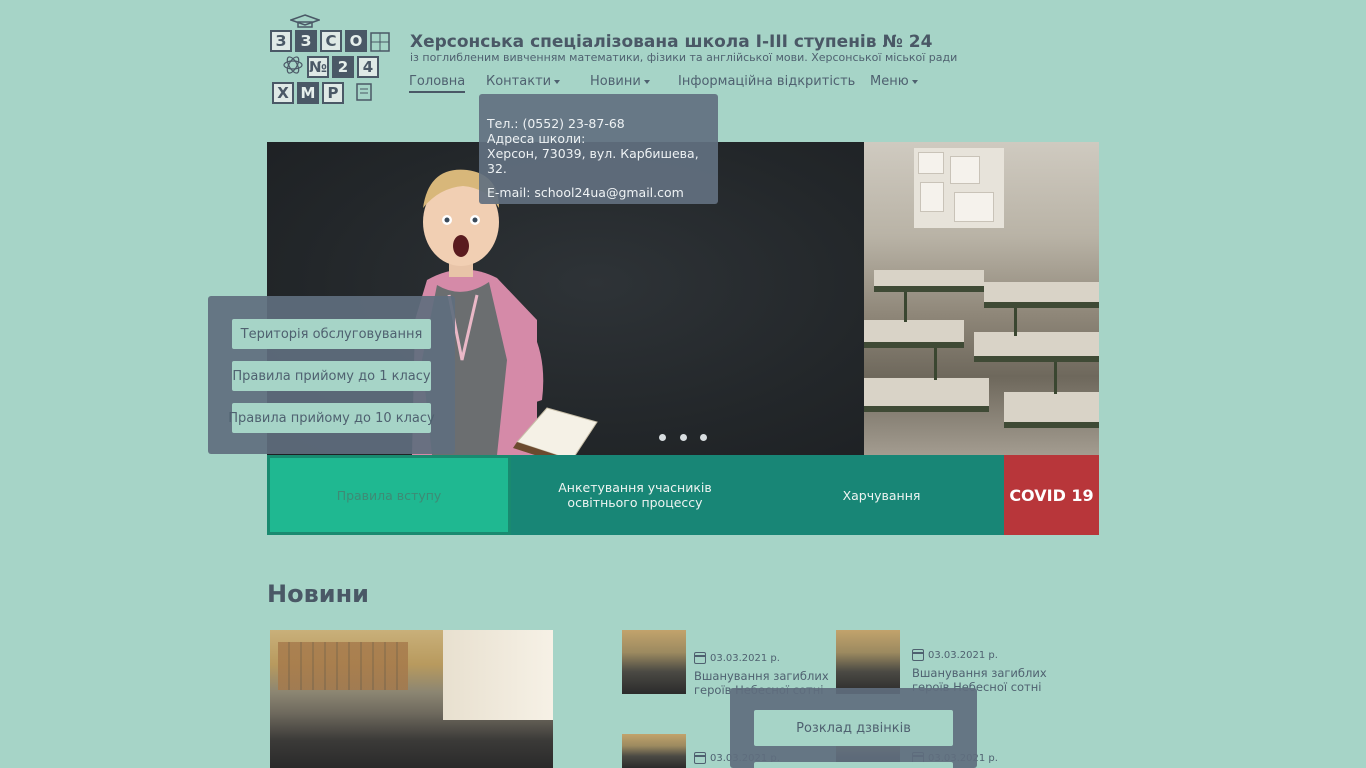 Image resolution: width=1366 pixels, height=768 pixels. I want to click on school-logo: З З С О № 2 4 Х М Р, so click(330, 60).